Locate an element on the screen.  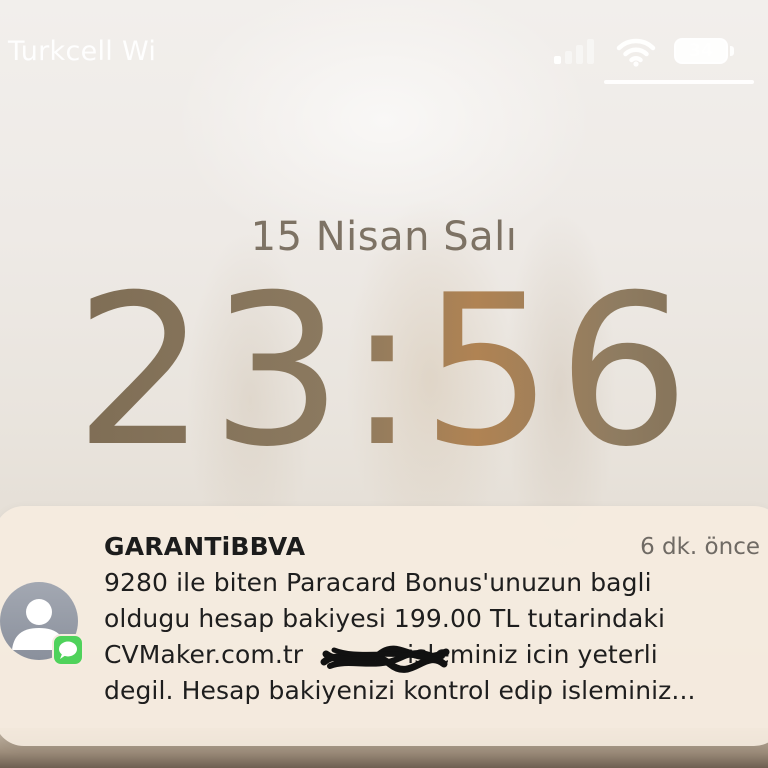
cellular-signal-icon is located at coordinates (579, 51).